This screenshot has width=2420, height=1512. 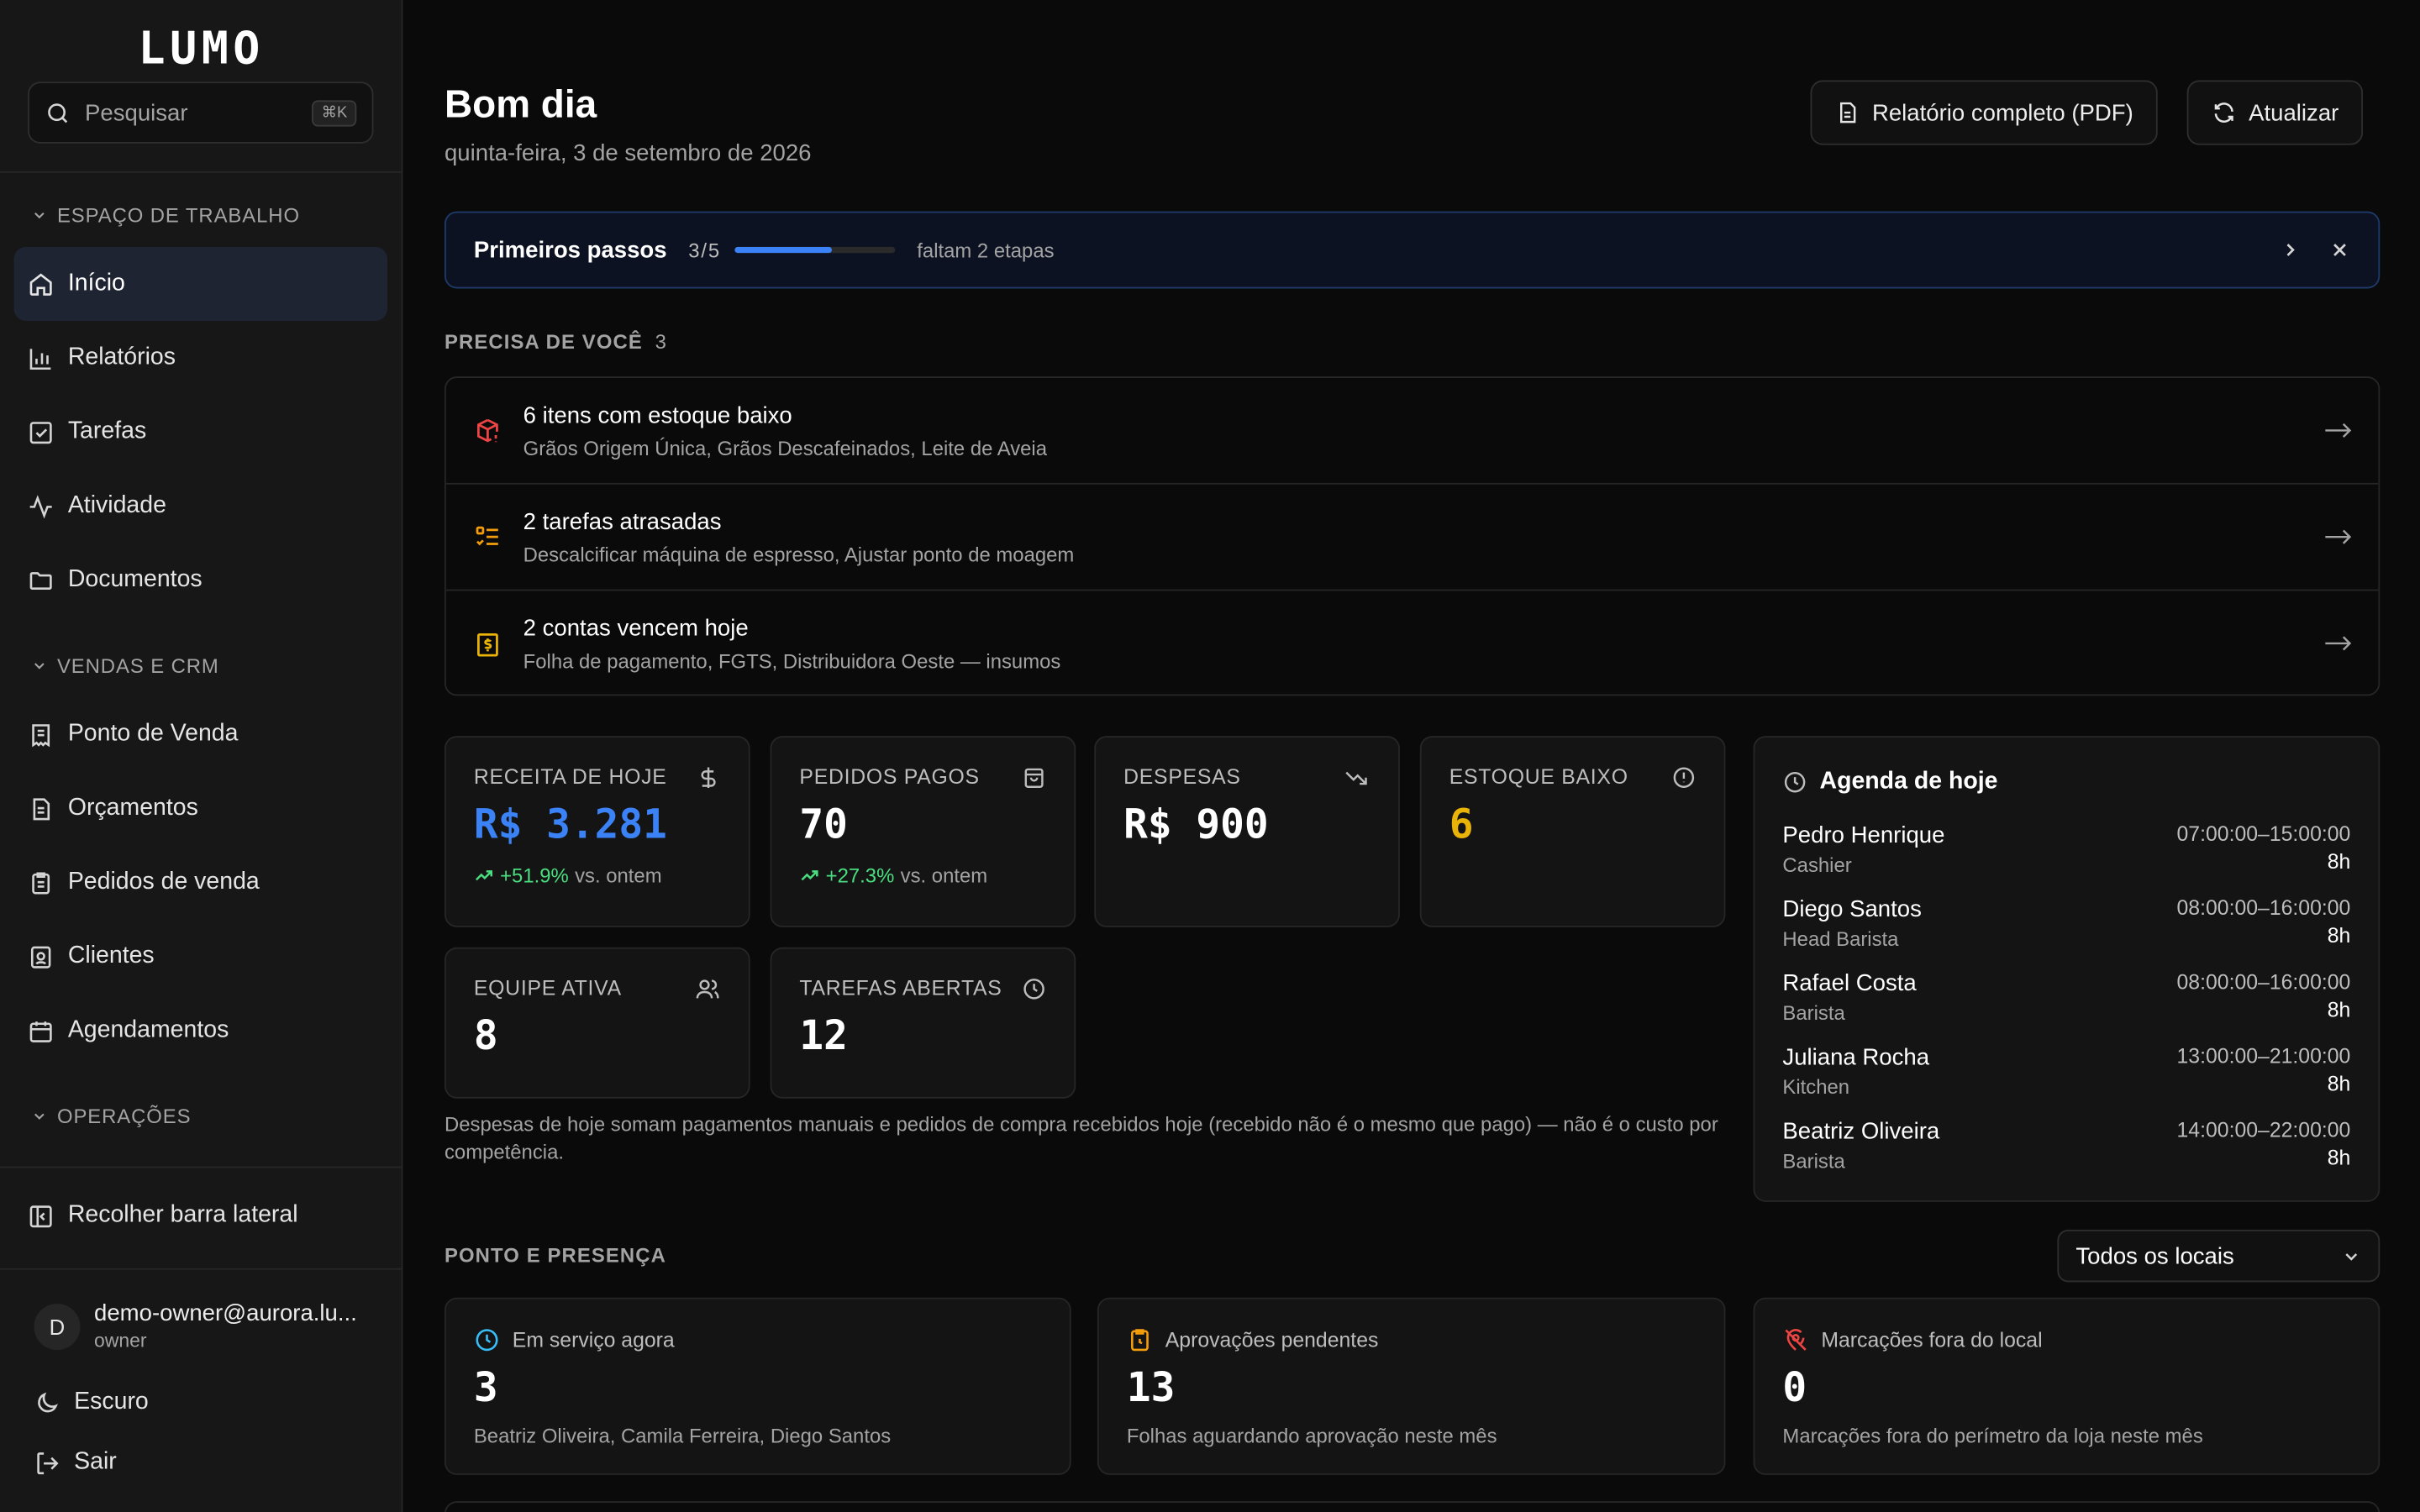 I want to click on sidebar-item-orcamentos: Orçamentos, so click(x=200, y=808).